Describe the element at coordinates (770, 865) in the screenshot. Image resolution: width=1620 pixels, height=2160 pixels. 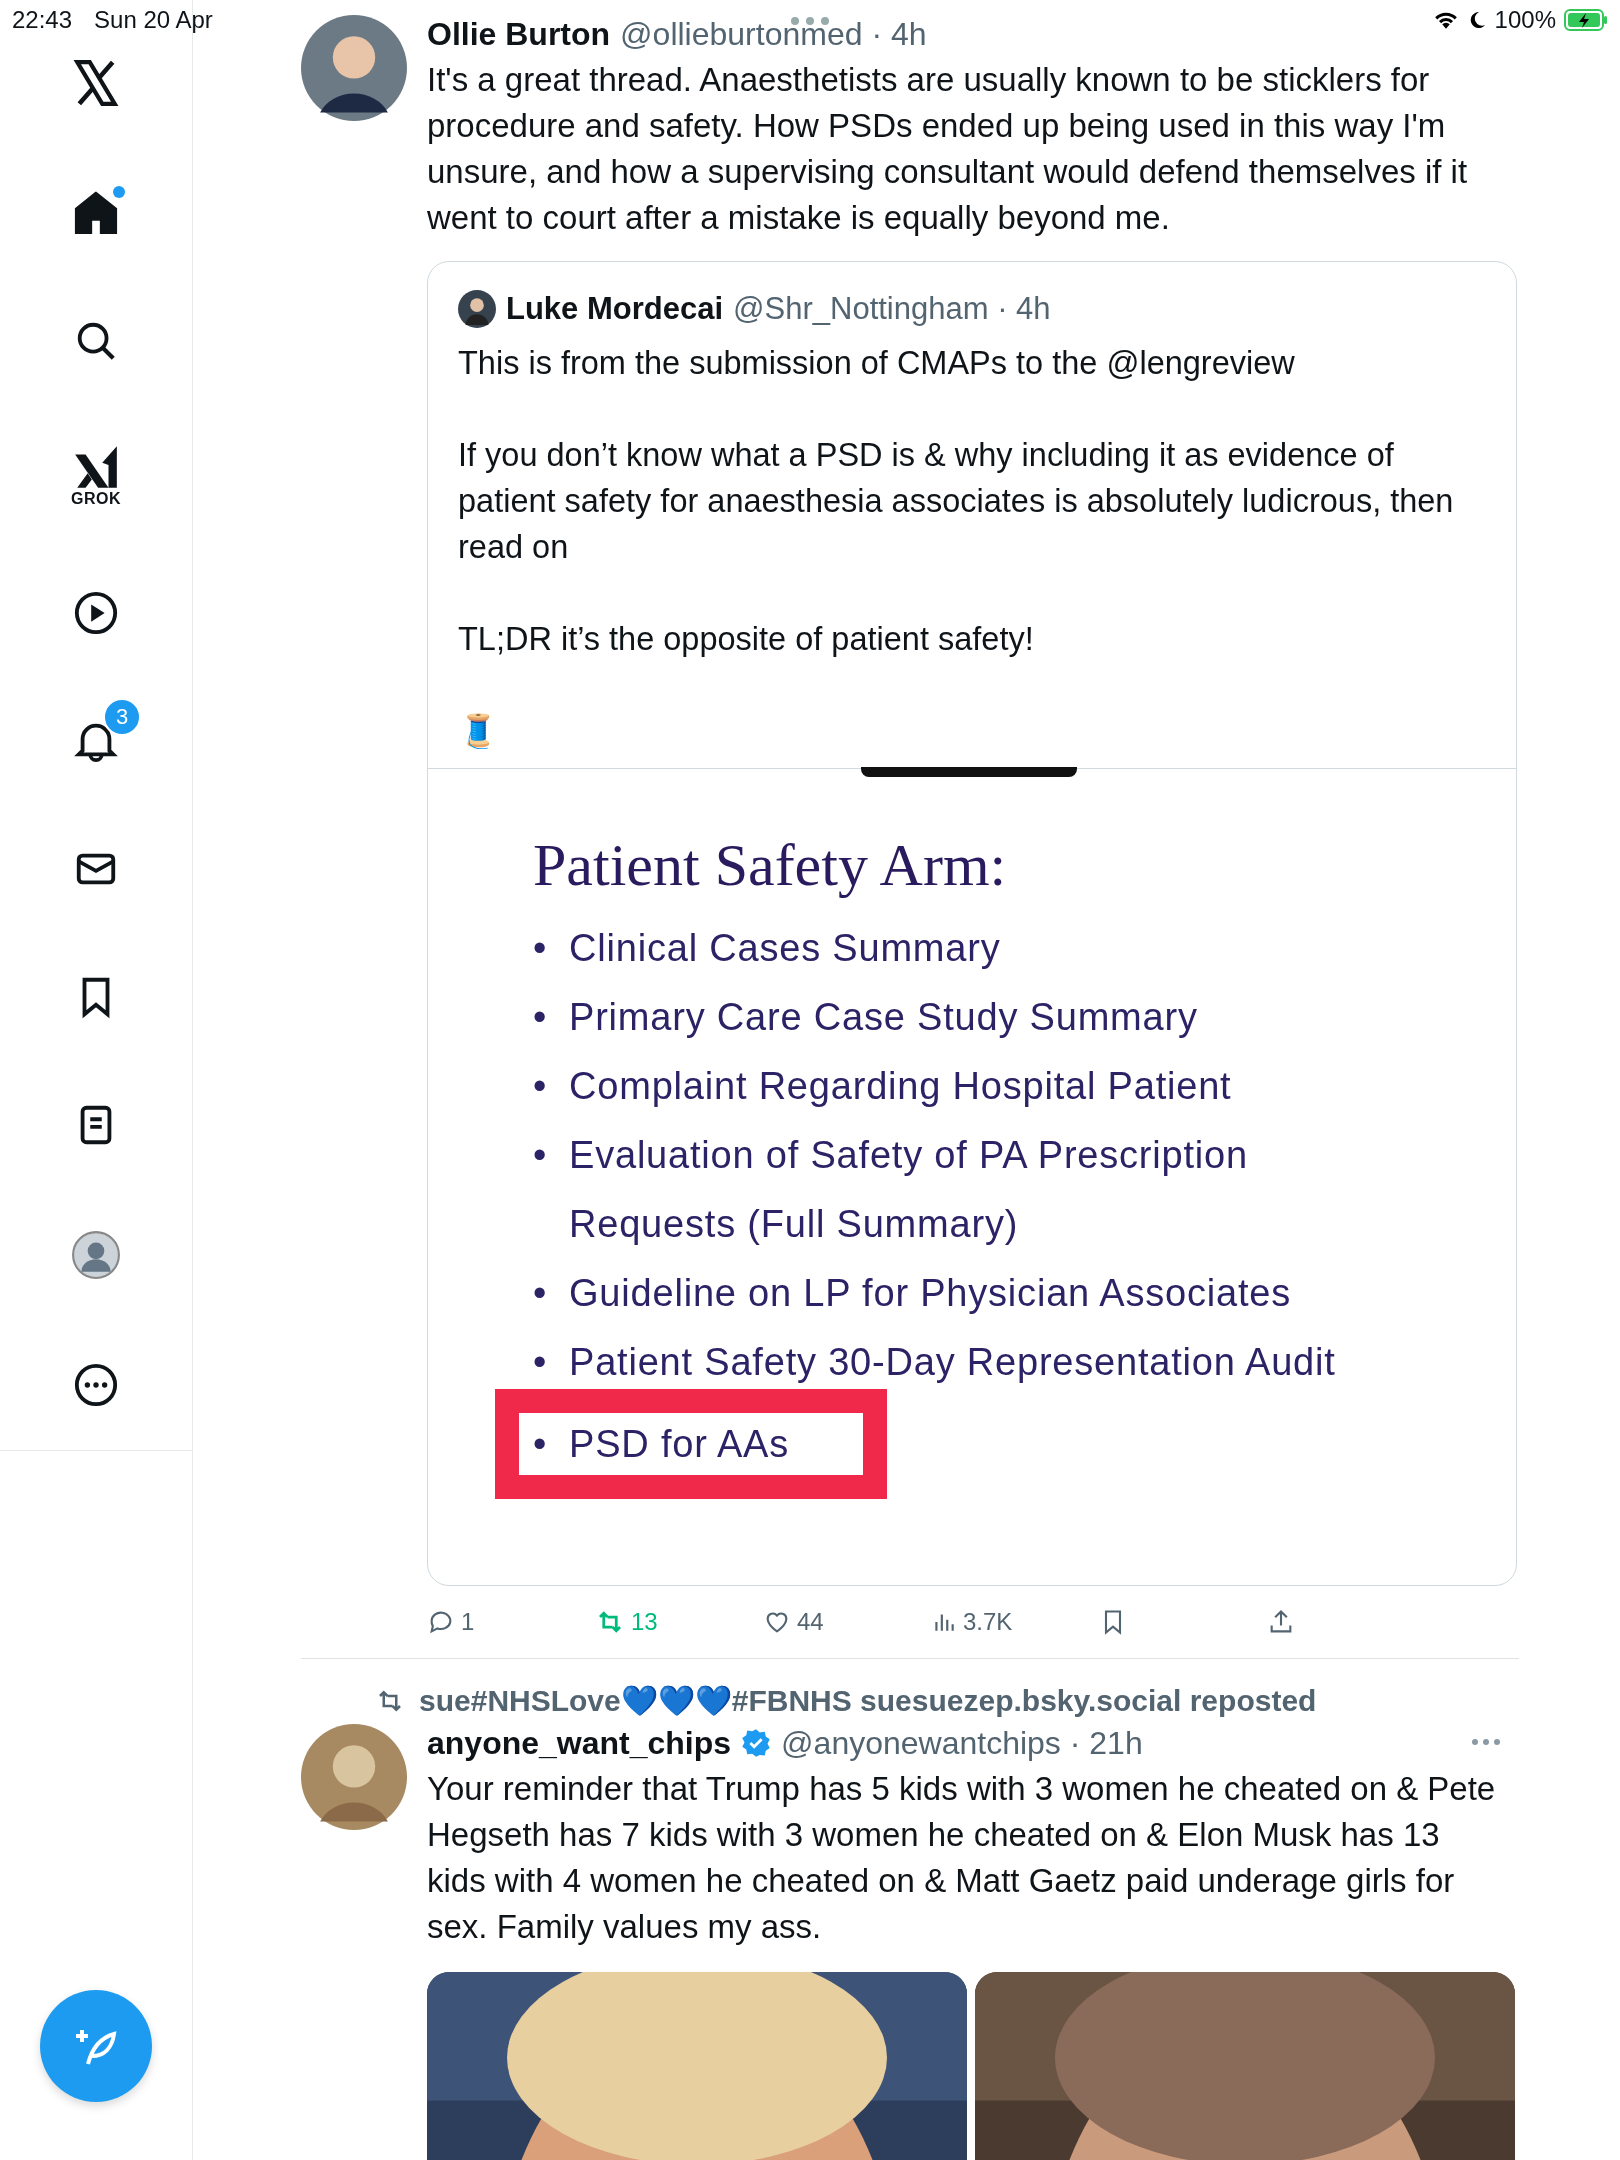
I see `slide-title: Patient Safety Arm:` at that location.